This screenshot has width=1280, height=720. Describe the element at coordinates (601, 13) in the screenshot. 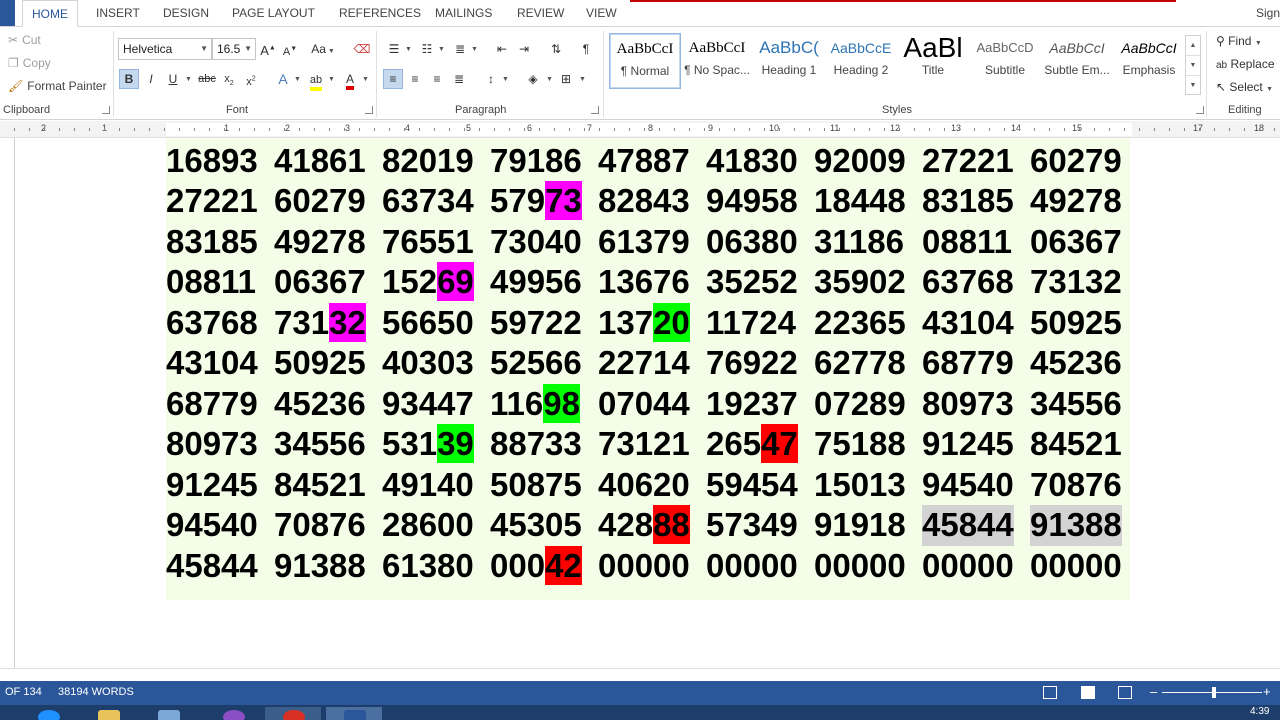

I see `tab-view: VIEW` at that location.